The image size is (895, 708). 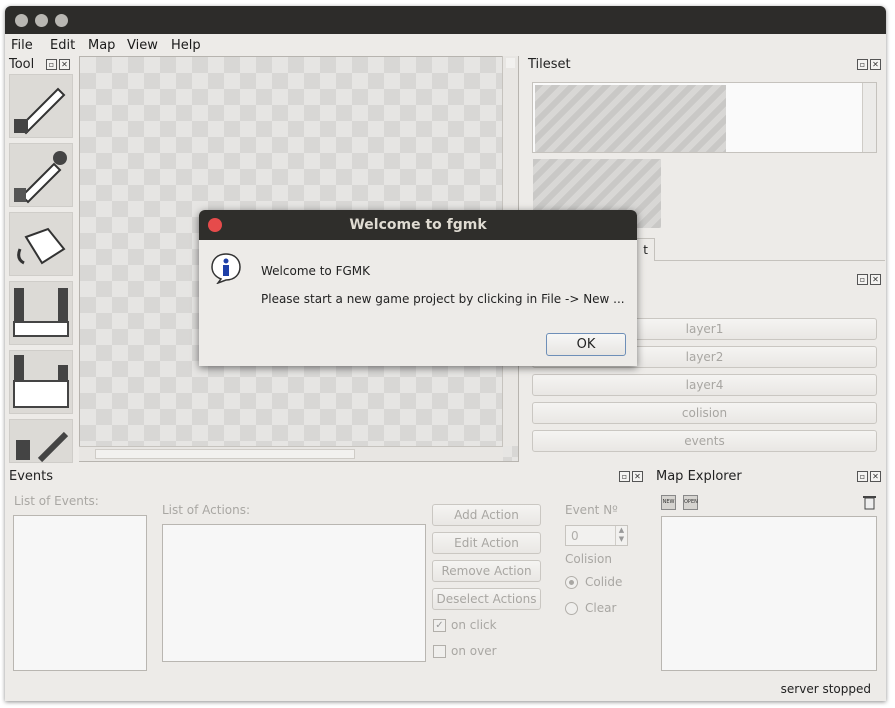 What do you see at coordinates (704, 385) in the screenshot?
I see `layer4-button: layer4` at bounding box center [704, 385].